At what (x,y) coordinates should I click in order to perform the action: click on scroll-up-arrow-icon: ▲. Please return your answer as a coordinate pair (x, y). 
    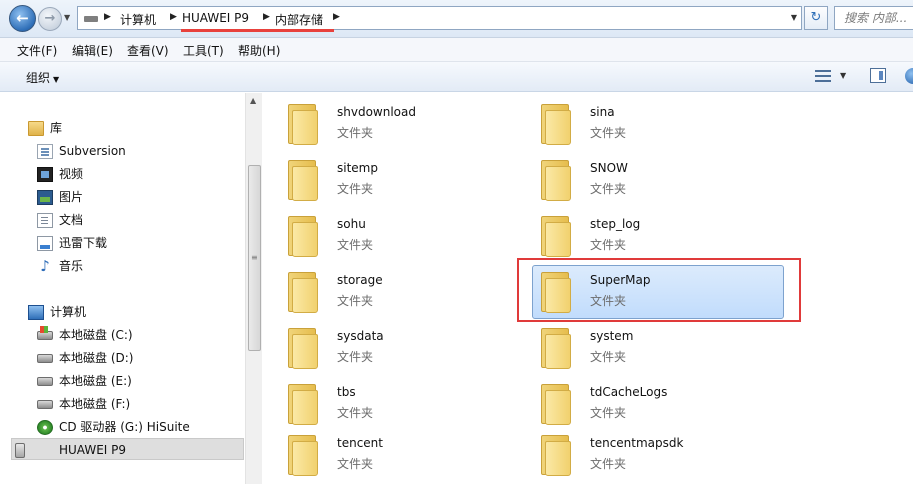
    Looking at the image, I should click on (253, 100).